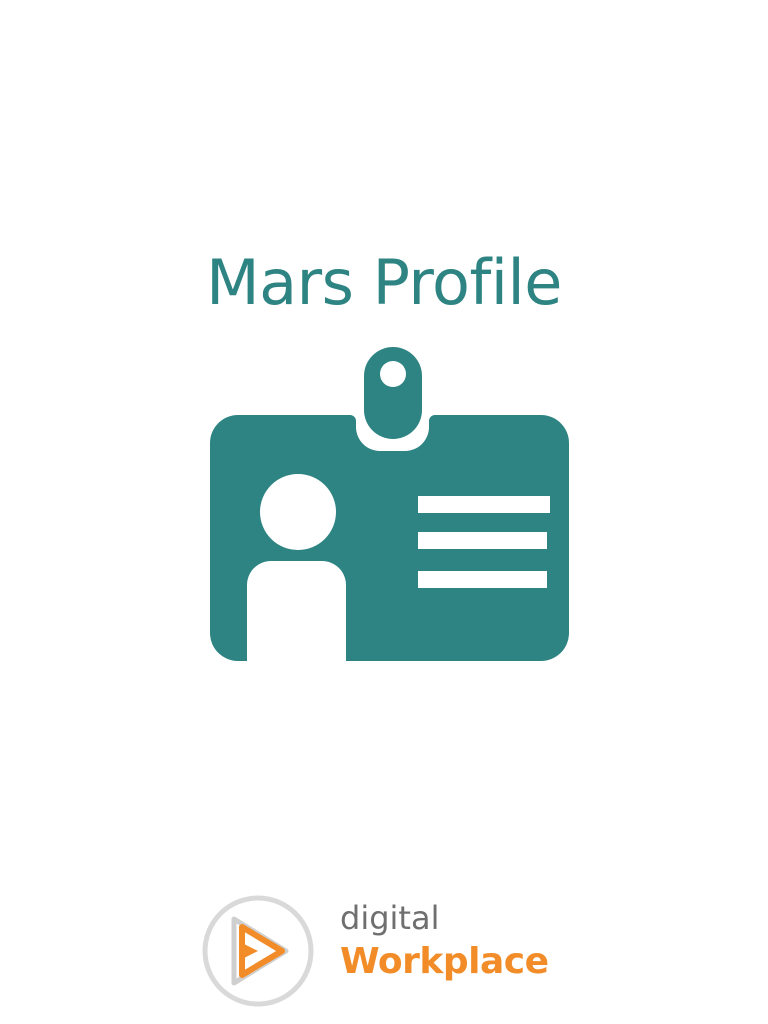  I want to click on brand-digital-text: digital, so click(390, 918).